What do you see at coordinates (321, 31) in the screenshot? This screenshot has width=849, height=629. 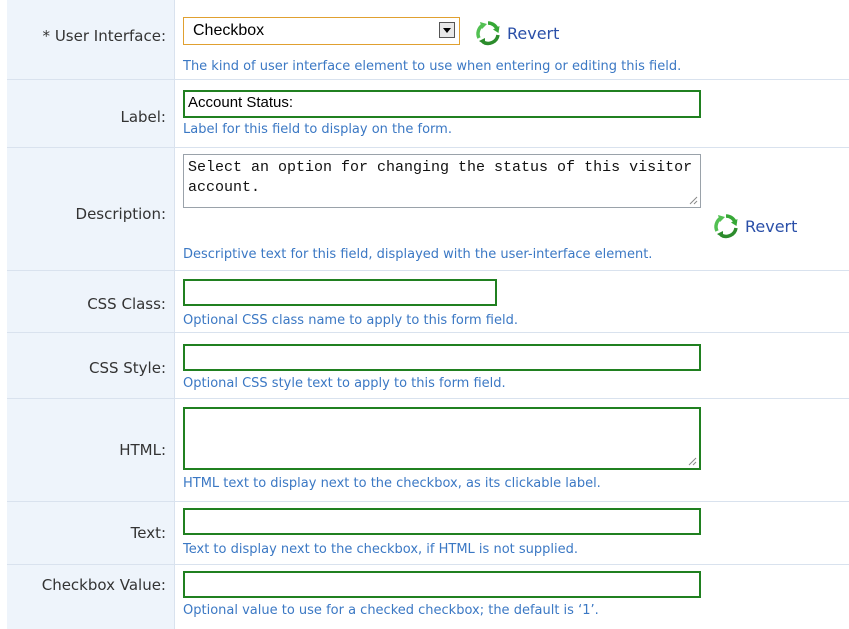 I see `user-interface-select: Checkbox` at bounding box center [321, 31].